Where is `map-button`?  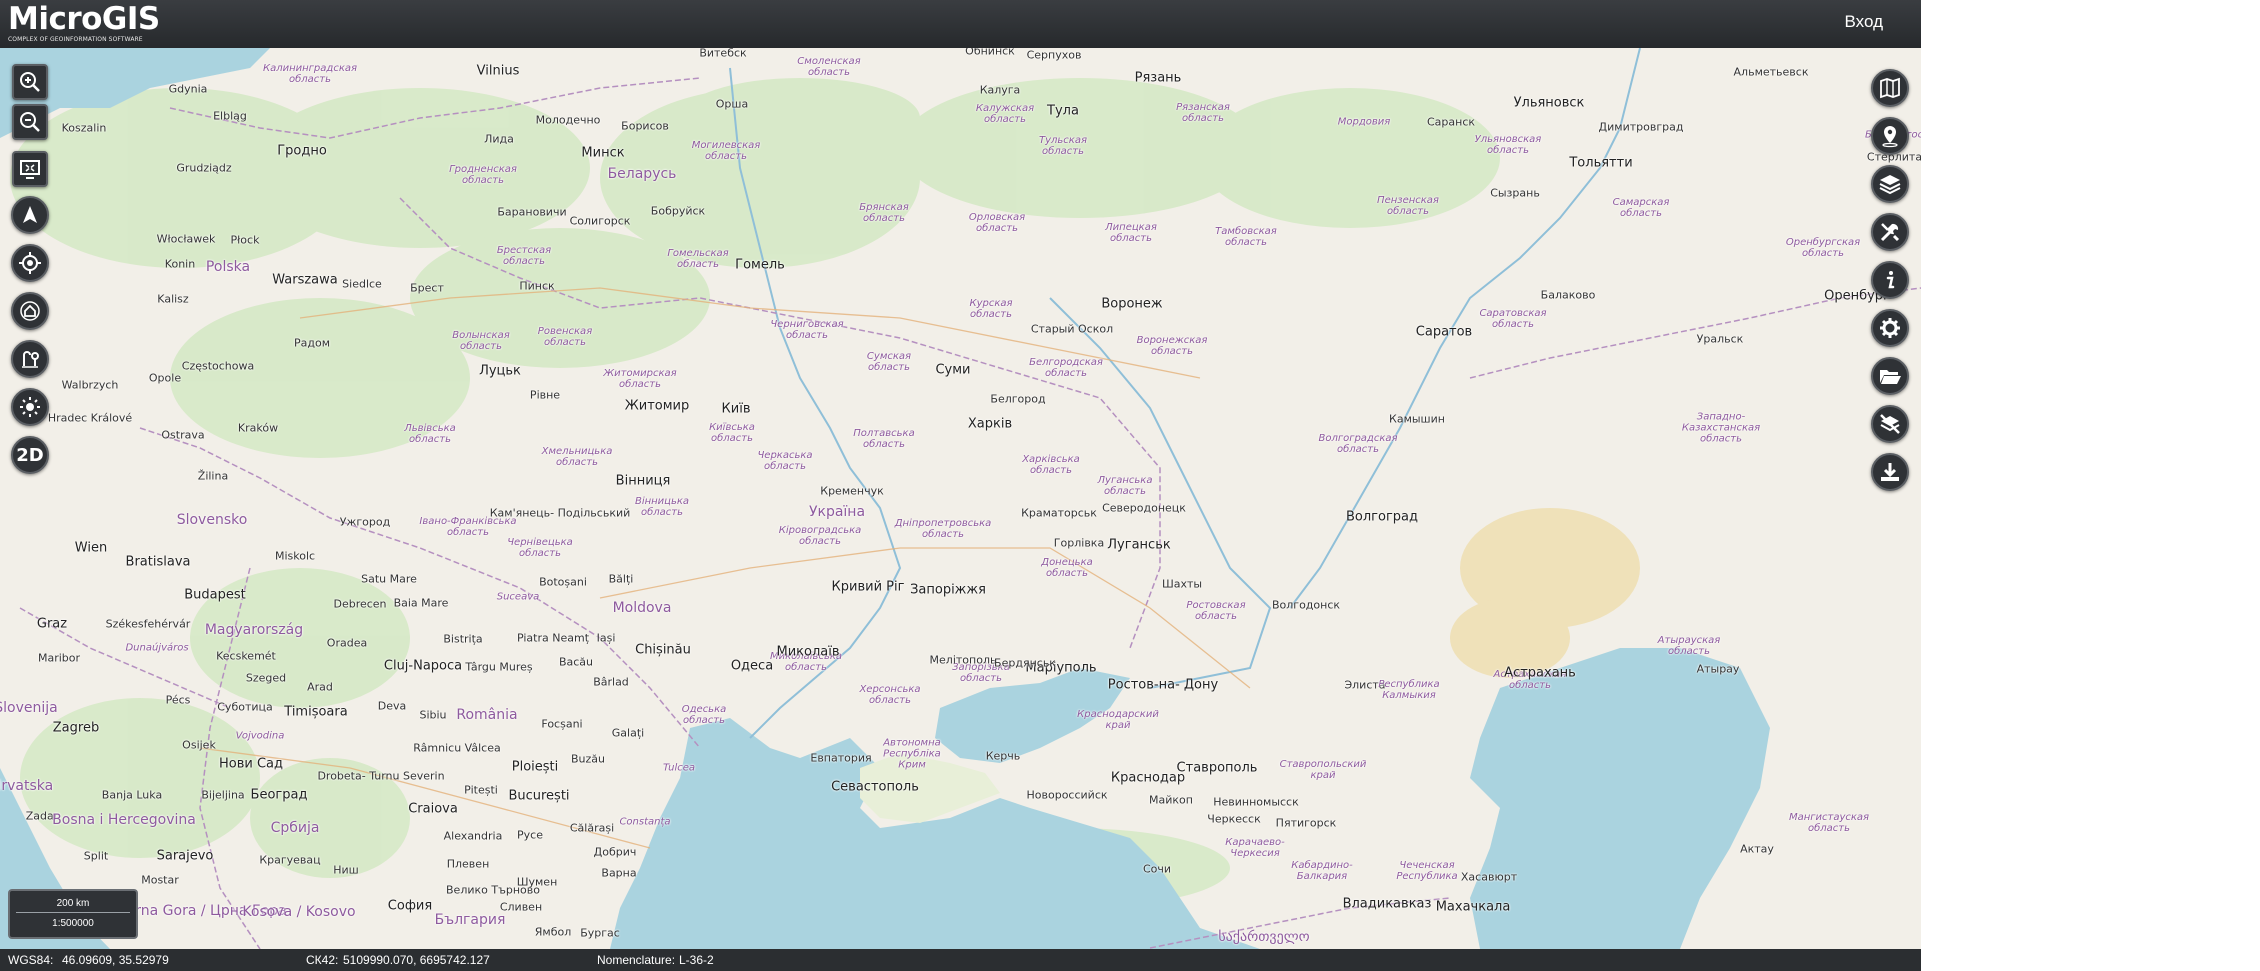
map-button is located at coordinates (1890, 88).